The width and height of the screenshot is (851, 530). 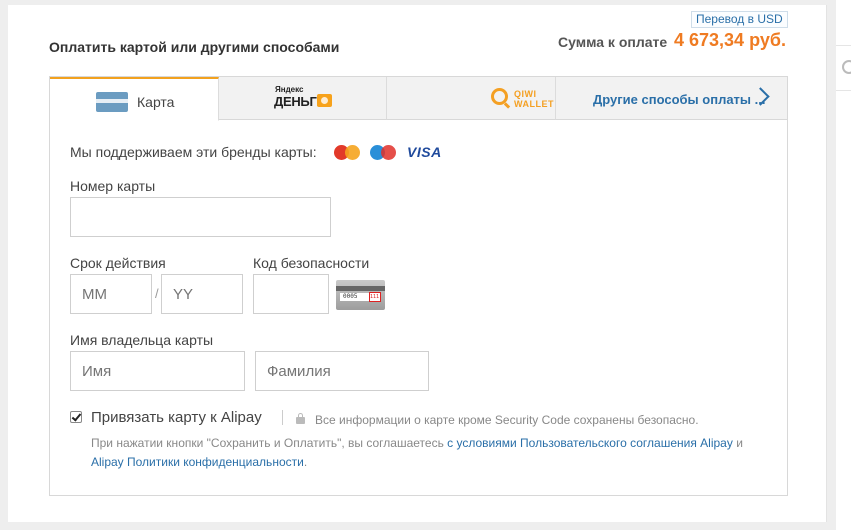 What do you see at coordinates (613, 42) in the screenshot?
I see `total-label: Сумма к оплате` at bounding box center [613, 42].